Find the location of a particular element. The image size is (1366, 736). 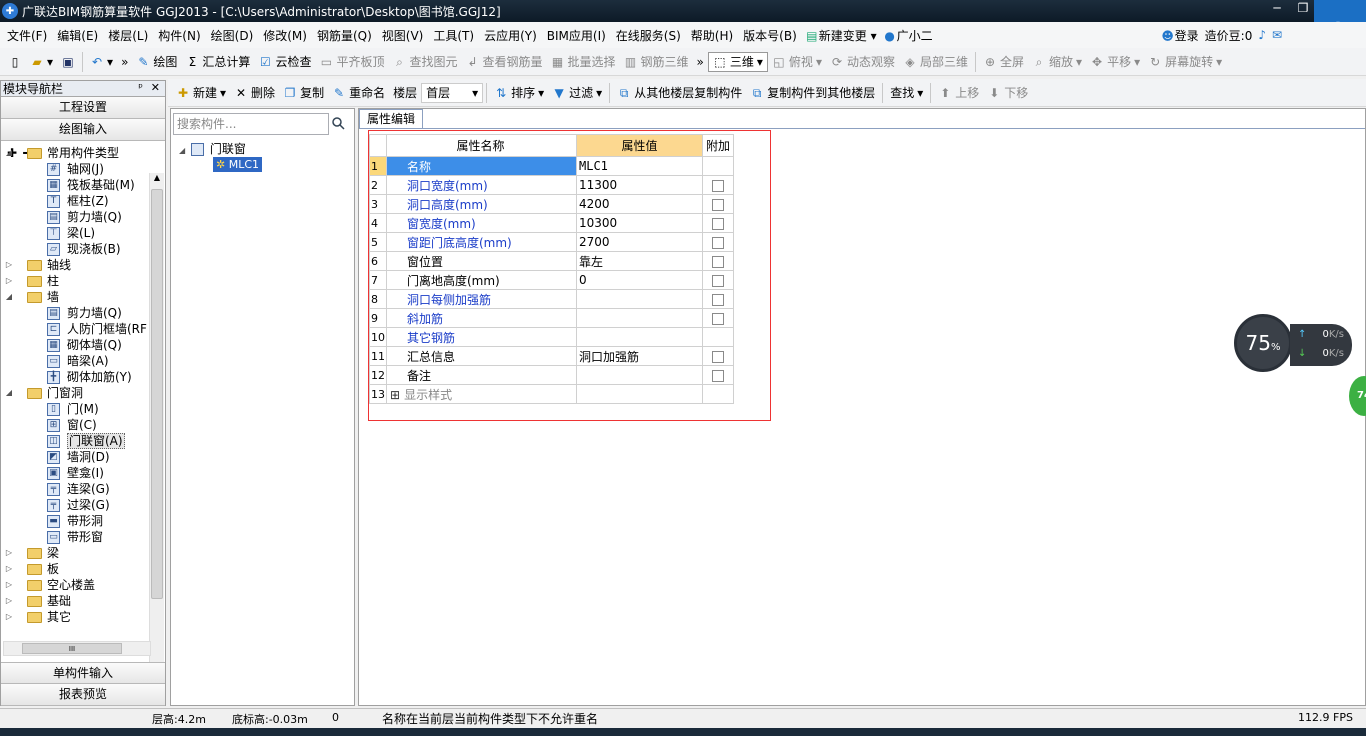

menu-floor: 楼层(L) is located at coordinates (128, 35).